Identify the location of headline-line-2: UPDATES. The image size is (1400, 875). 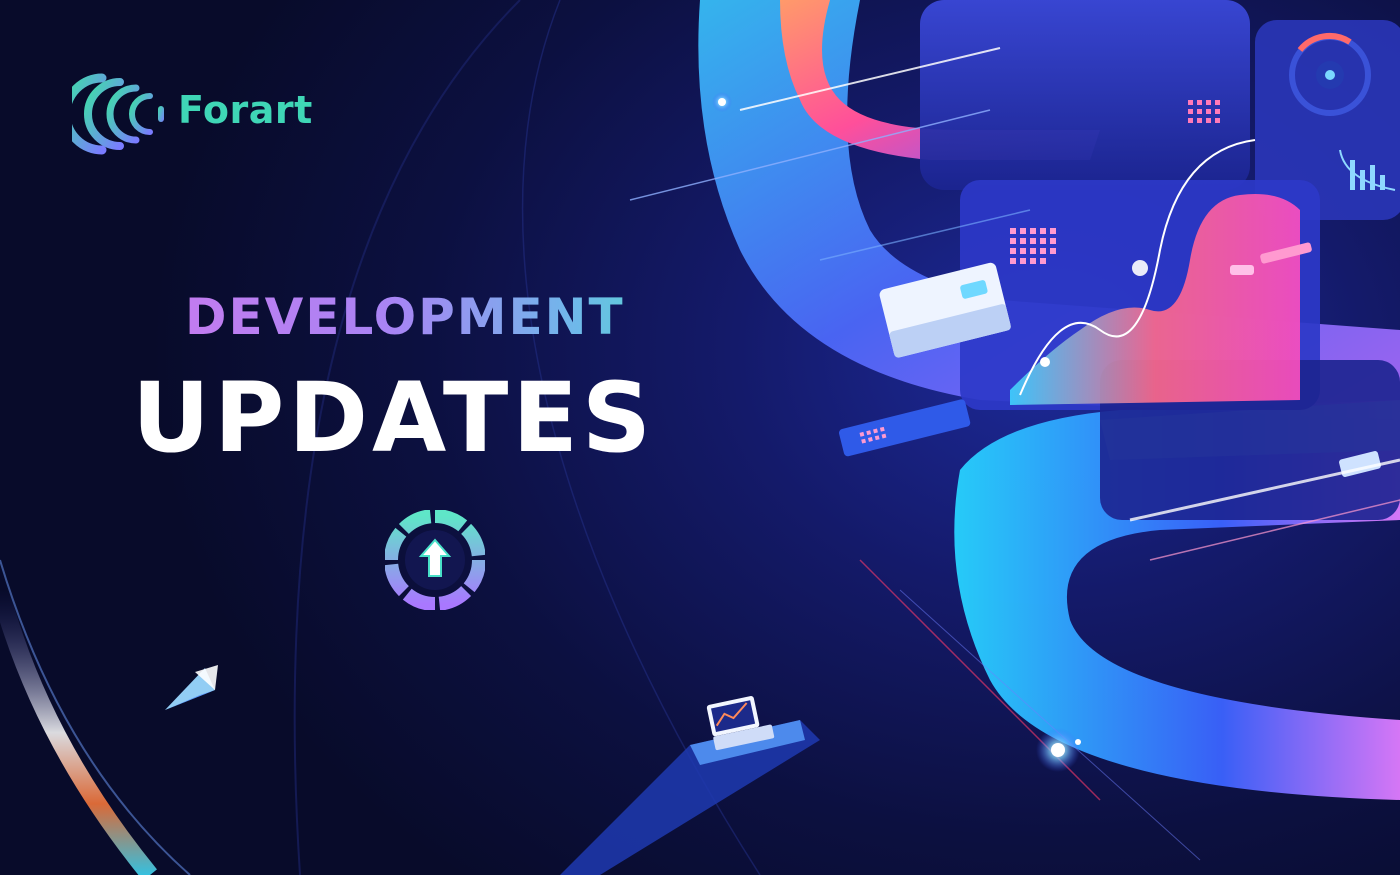
(394, 418).